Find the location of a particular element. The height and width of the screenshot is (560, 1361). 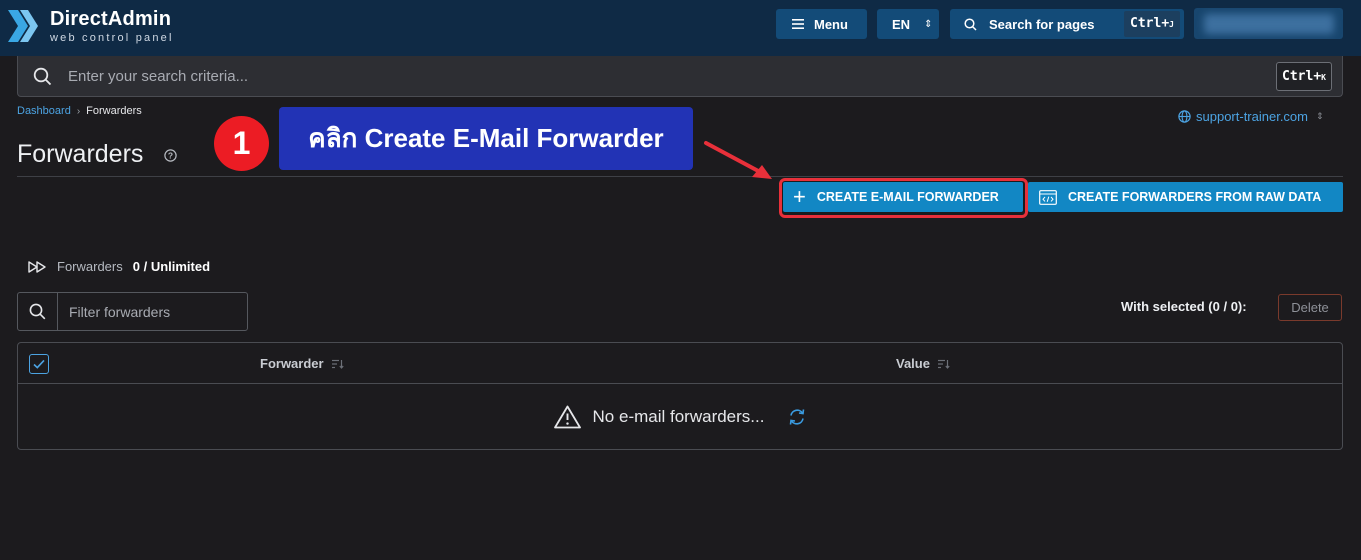

globe-icon is located at coordinates (1184, 116).